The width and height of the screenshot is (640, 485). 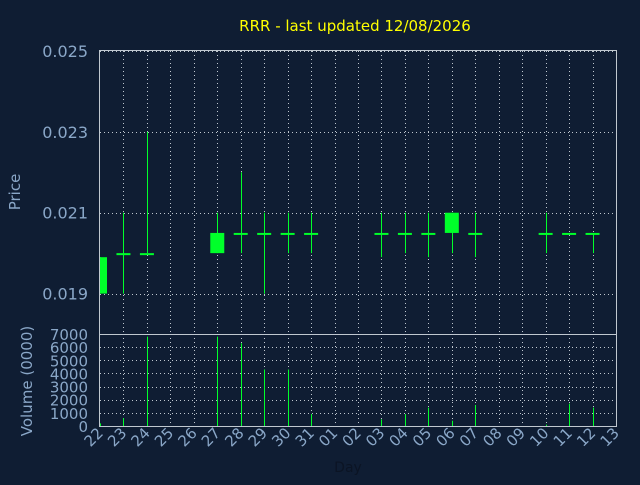 I want to click on price-y-tick-label: 0.023, so click(x=65, y=132).